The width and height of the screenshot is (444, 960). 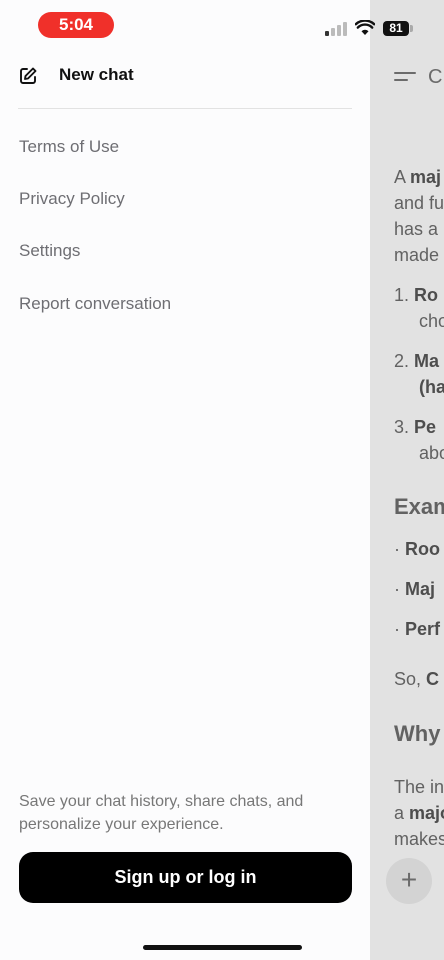 What do you see at coordinates (415, 589) in the screenshot?
I see `bullet-item: · Maj` at bounding box center [415, 589].